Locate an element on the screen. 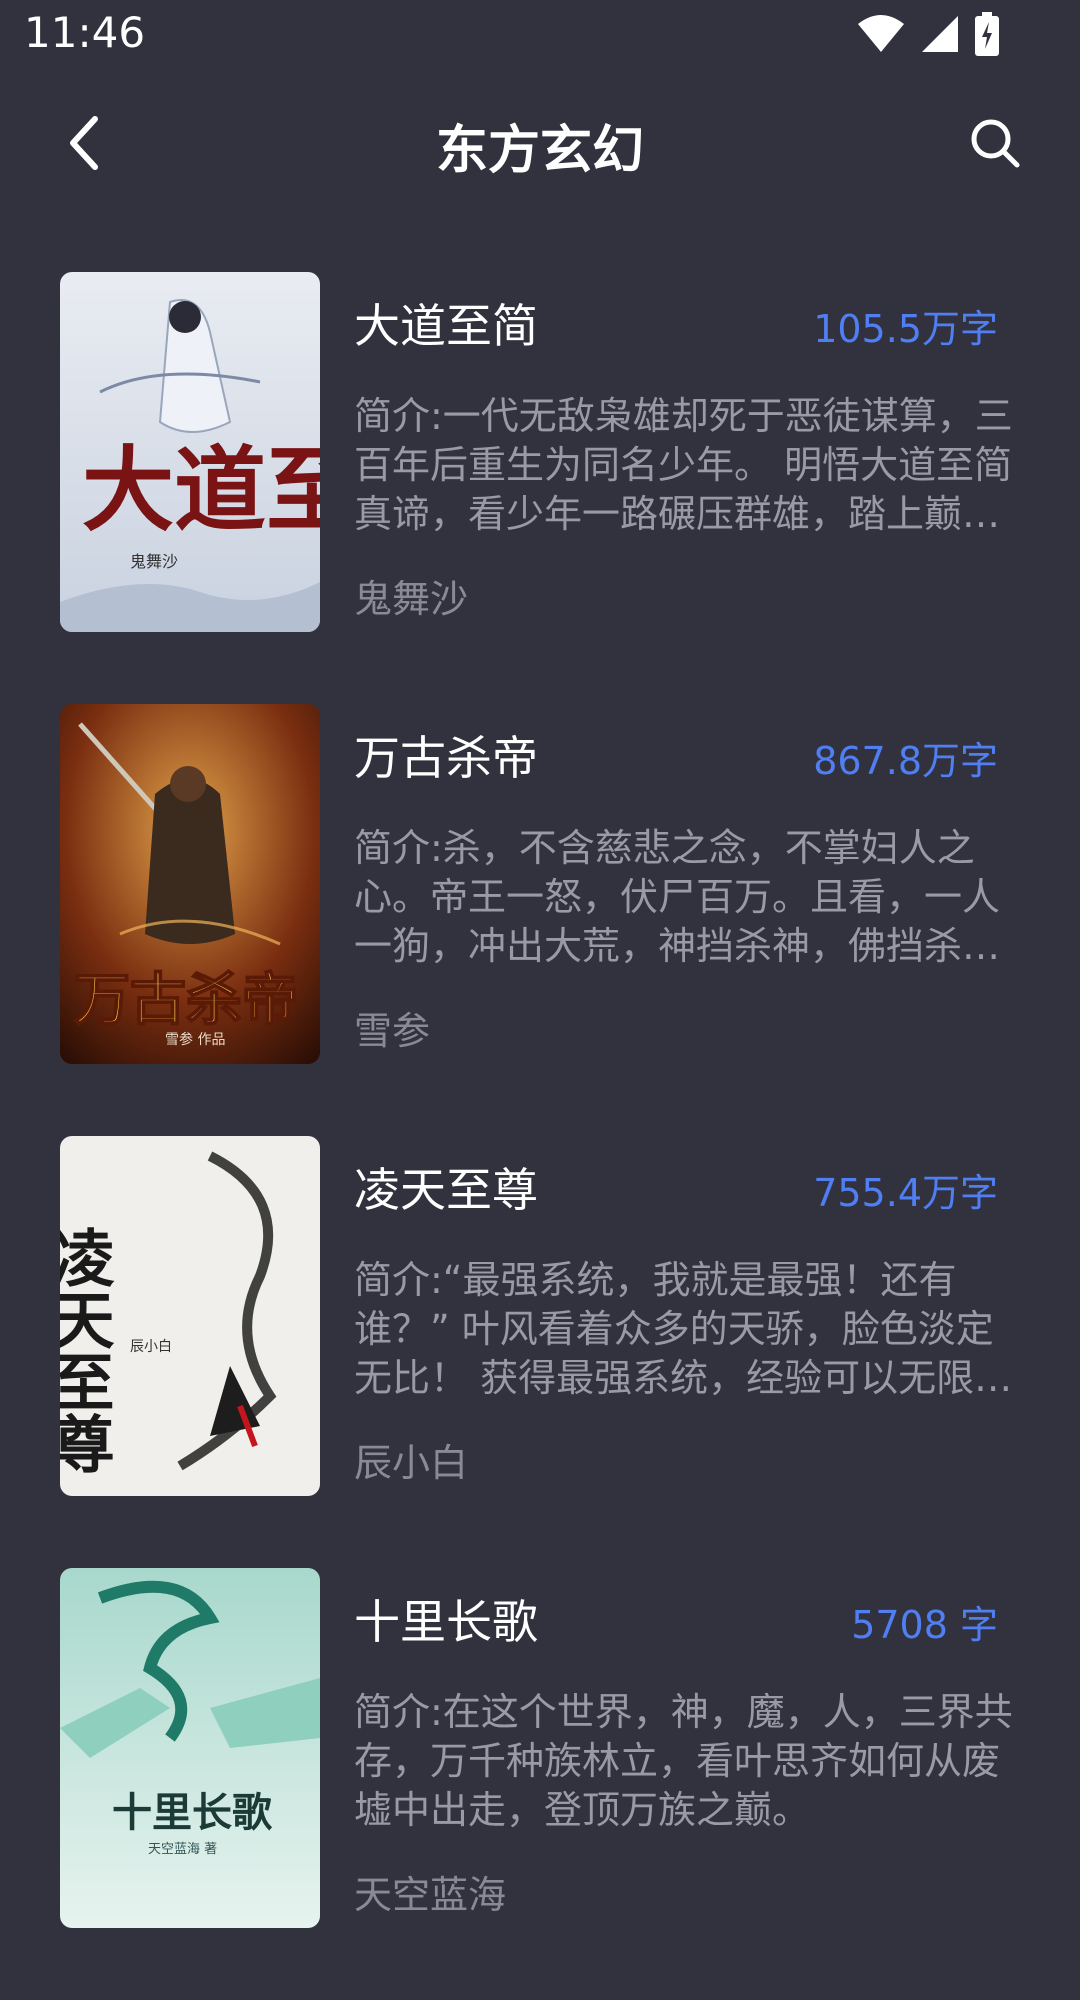 Image resolution: width=1080 pixels, height=2000 pixels. book-title: 大道至简 is located at coordinates (446, 326).